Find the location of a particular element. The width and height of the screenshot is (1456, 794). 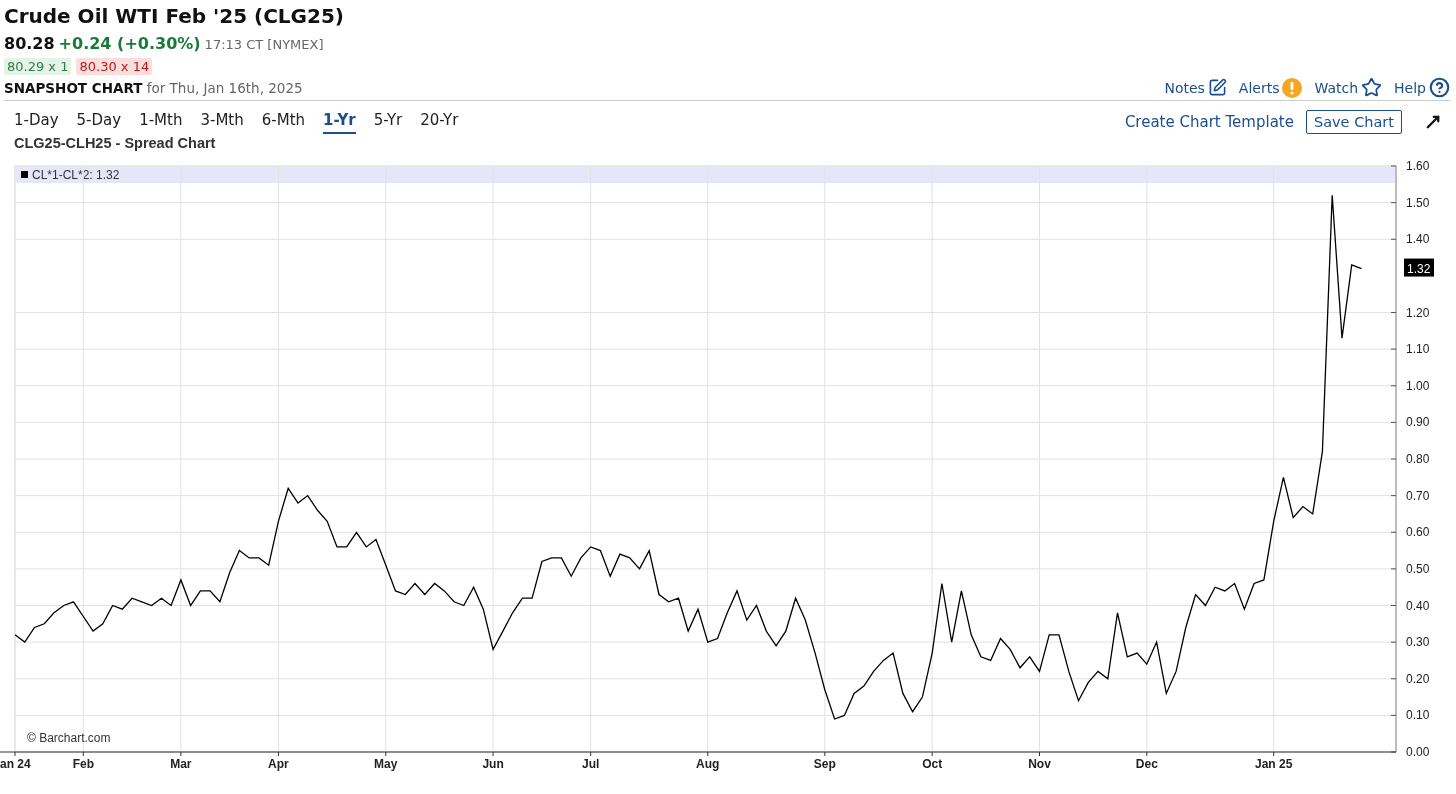

legend-swatch is located at coordinates (24, 174).